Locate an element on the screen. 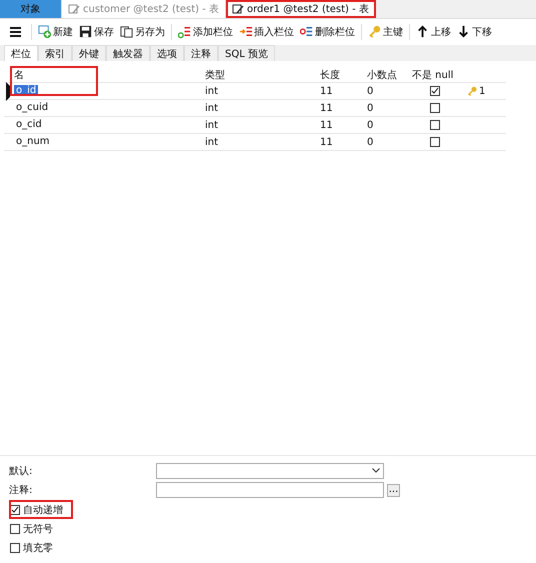 The width and height of the screenshot is (536, 563). tab: SQL 预览 is located at coordinates (246, 53).